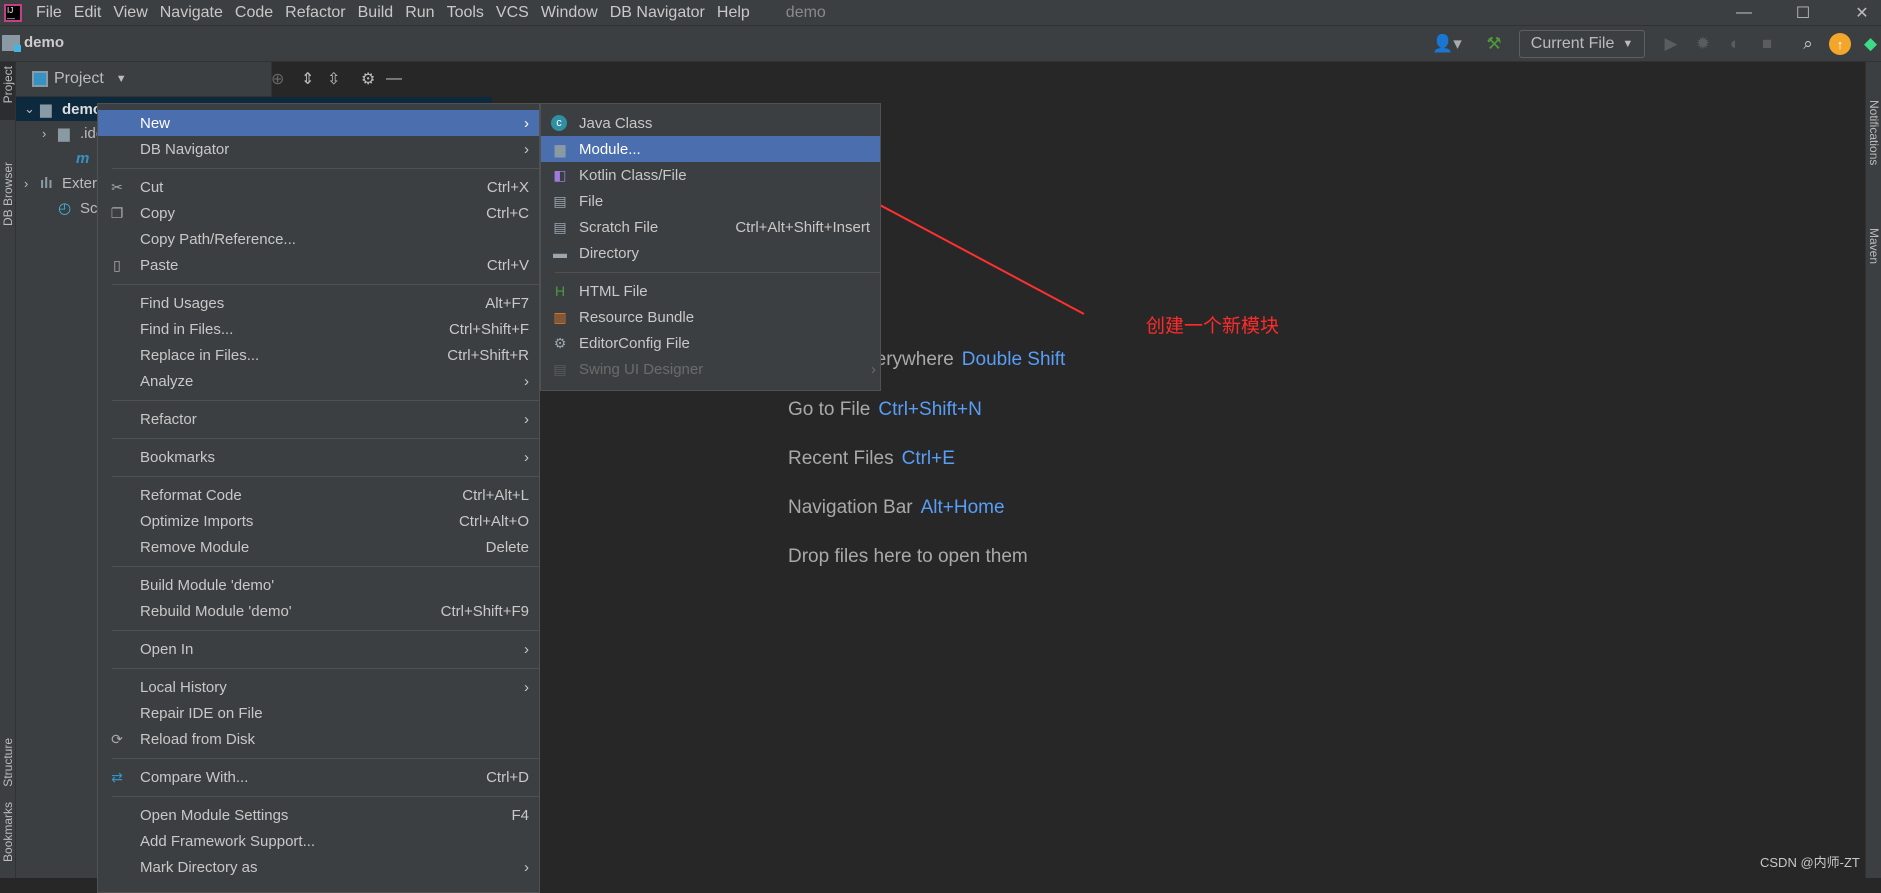 Image resolution: width=1881 pixels, height=893 pixels. I want to click on menu-item-editorconfig-file: ⚙ EditorConfig File, so click(710, 343).